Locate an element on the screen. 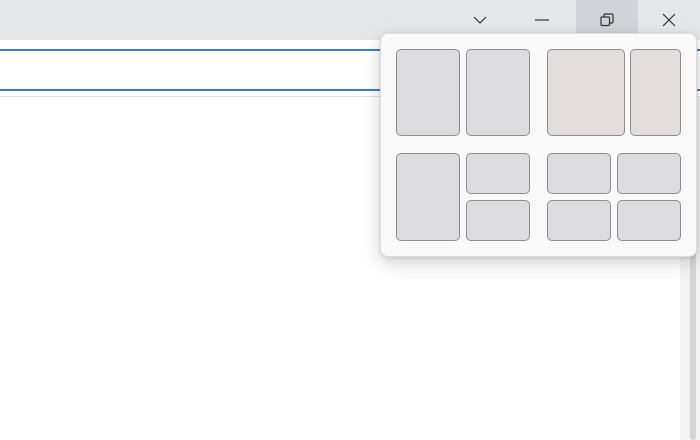  snap-zone-layout3-bottom-right is located at coordinates (498, 220).